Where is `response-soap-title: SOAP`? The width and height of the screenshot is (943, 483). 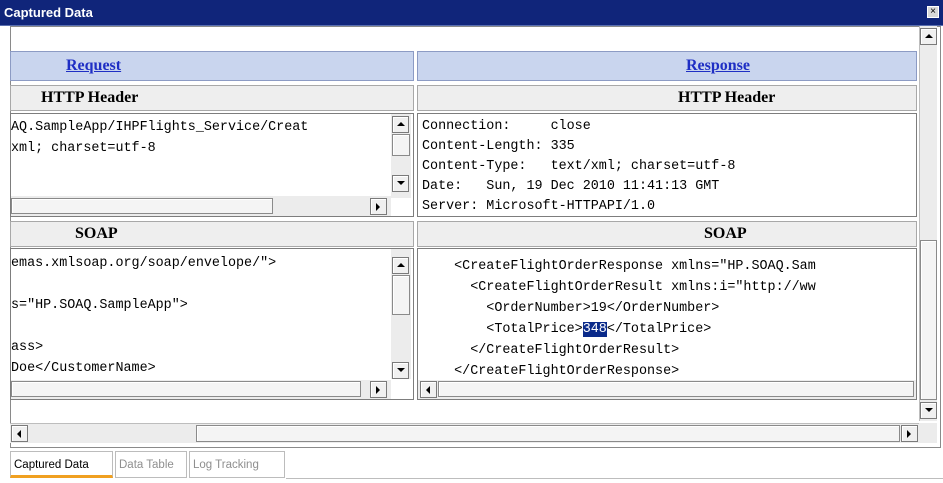
response-soap-title: SOAP is located at coordinates (667, 234).